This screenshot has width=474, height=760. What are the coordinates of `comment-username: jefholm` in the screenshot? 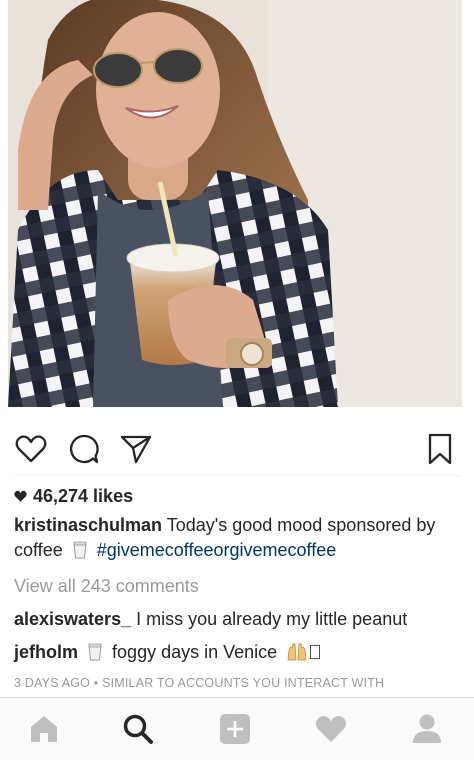 It's located at (46, 652).